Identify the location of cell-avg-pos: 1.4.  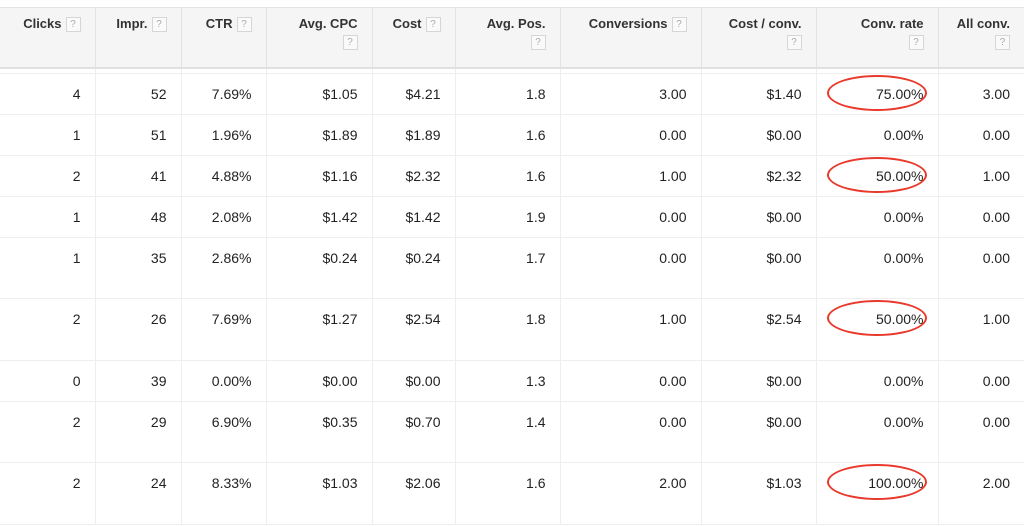
(508, 432).